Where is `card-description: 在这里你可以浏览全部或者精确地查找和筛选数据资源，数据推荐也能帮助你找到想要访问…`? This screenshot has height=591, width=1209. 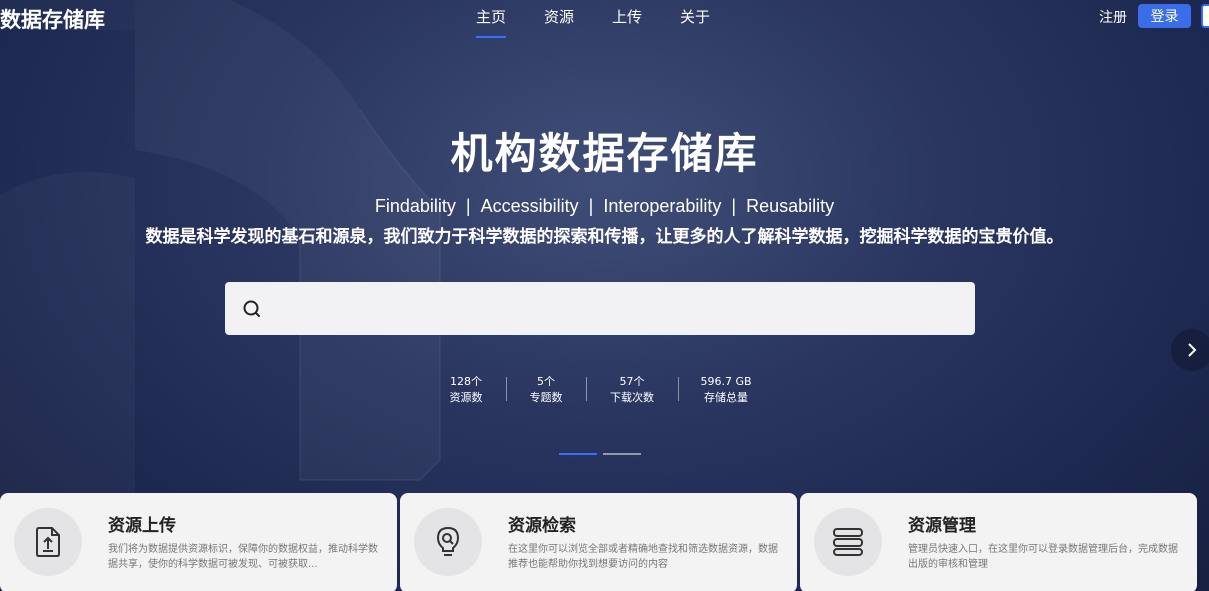 card-description: 在这里你可以浏览全部或者精确地查找和筛选数据资源，数据推荐也能帮助你找到想要访问… is located at coordinates (643, 557).